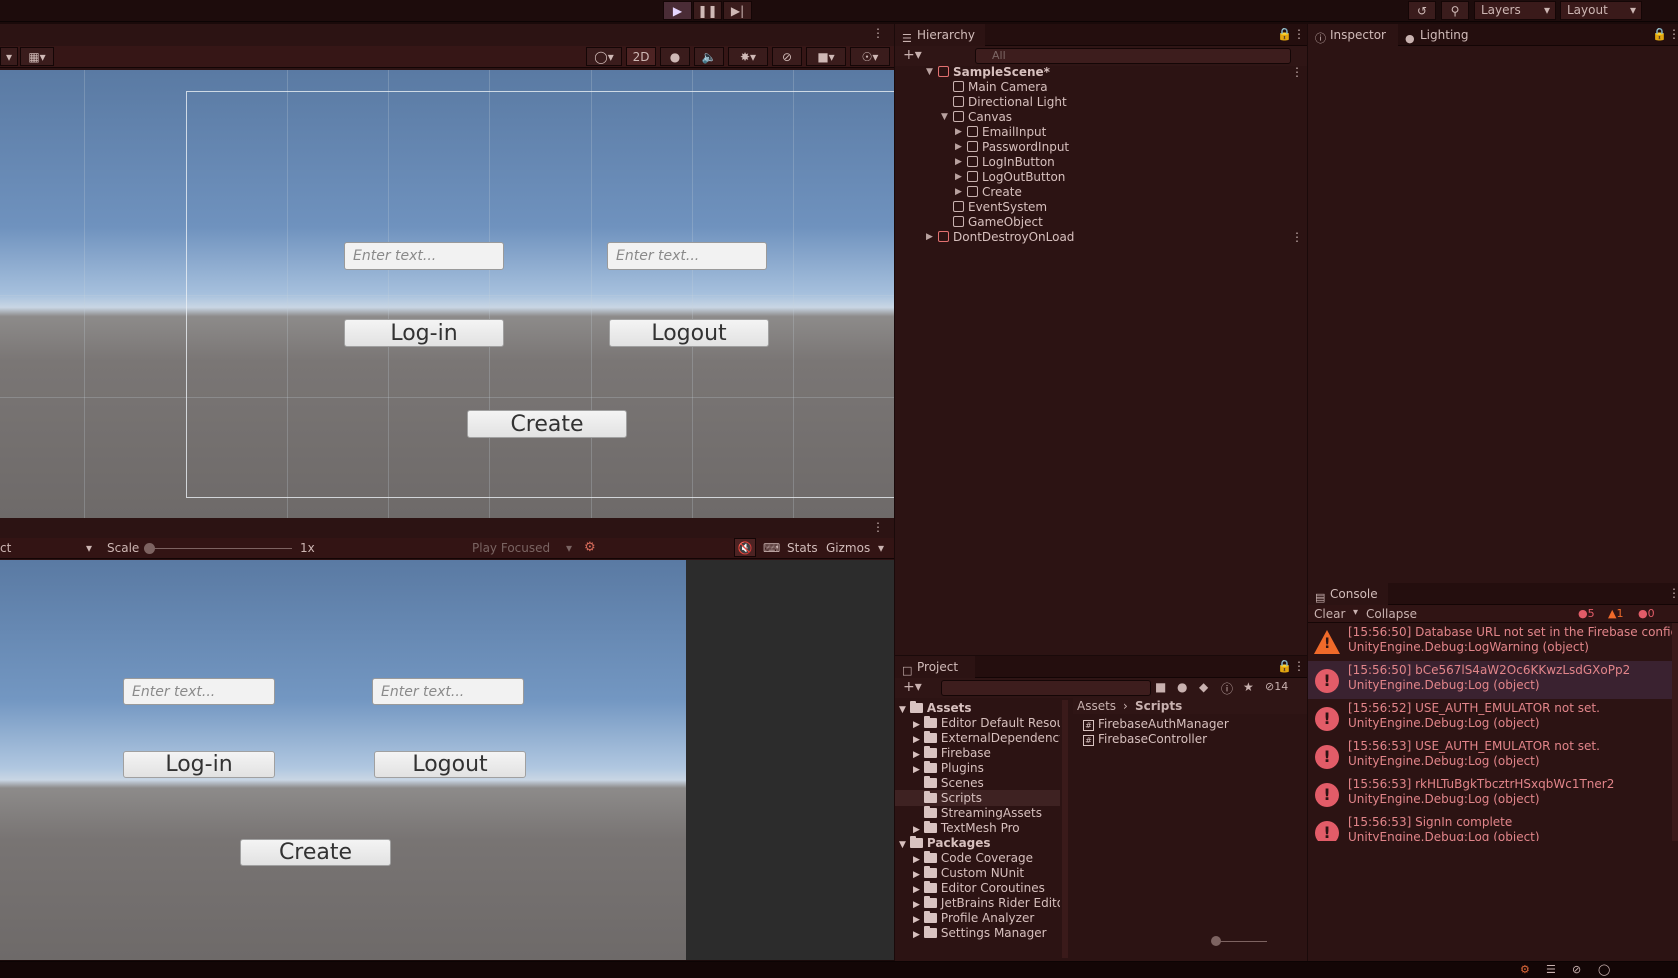  I want to click on search-by-type-icon: ■, so click(1160, 687).